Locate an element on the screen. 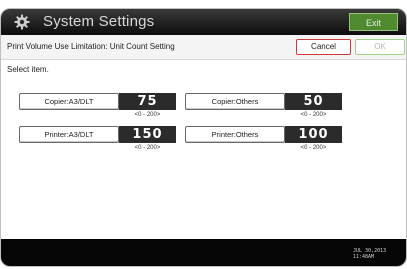 Image resolution: width=407 pixels, height=269 pixels. cancel-button: Cancel is located at coordinates (323, 47).